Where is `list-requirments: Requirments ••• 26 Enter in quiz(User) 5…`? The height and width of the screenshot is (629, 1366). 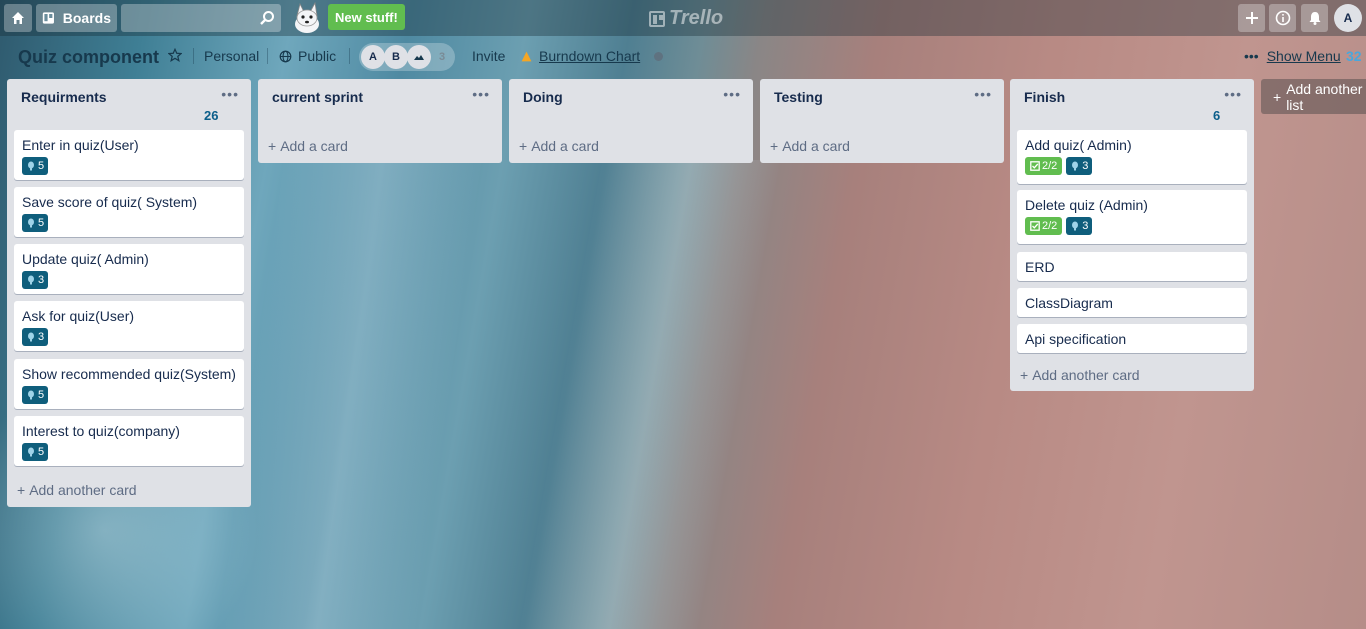 list-requirments: Requirments ••• 26 Enter in quiz(User) 5… is located at coordinates (129, 293).